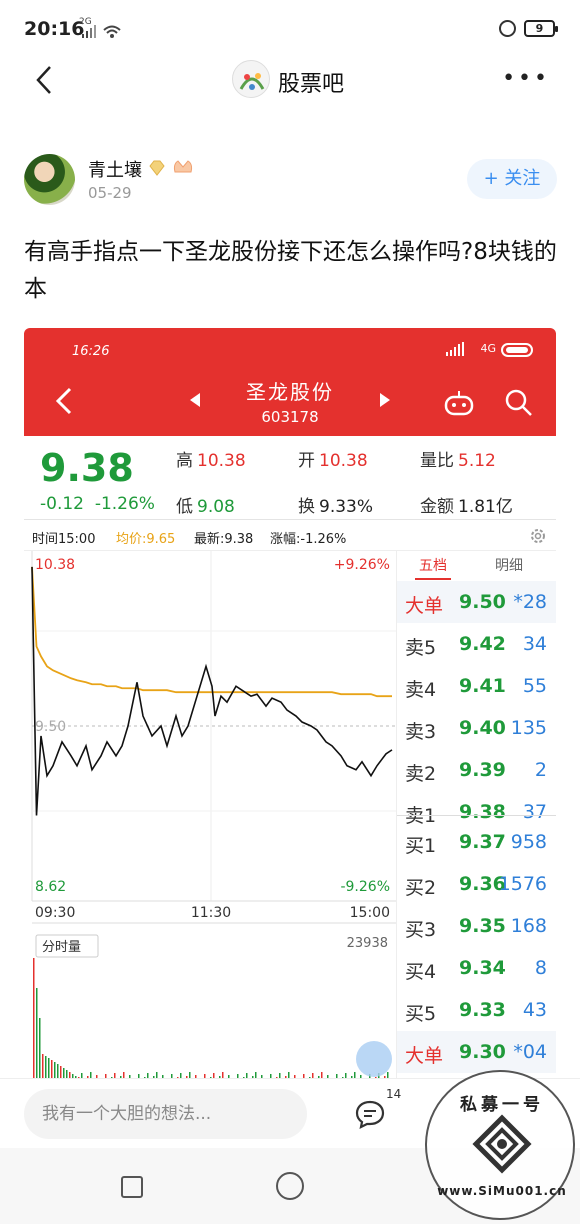  What do you see at coordinates (482, 1052) in the screenshot?
I see `order-book-price: 9.30` at bounding box center [482, 1052].